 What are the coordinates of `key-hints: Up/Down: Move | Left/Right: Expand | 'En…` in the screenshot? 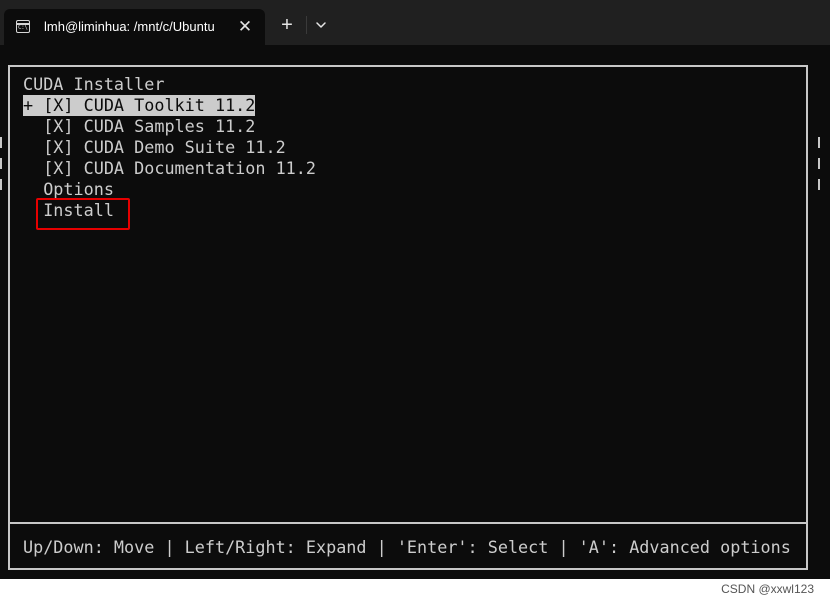 It's located at (407, 547).